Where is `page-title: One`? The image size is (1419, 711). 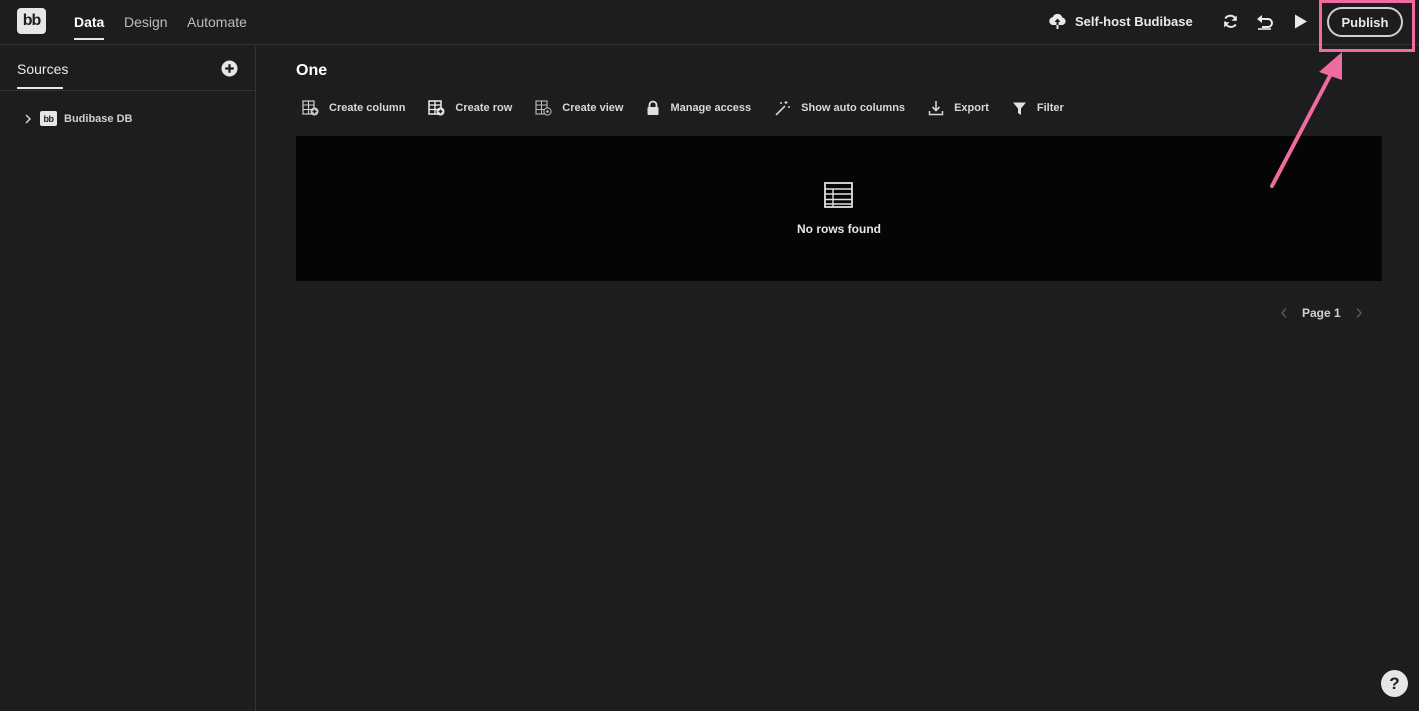 page-title: One is located at coordinates (312, 70).